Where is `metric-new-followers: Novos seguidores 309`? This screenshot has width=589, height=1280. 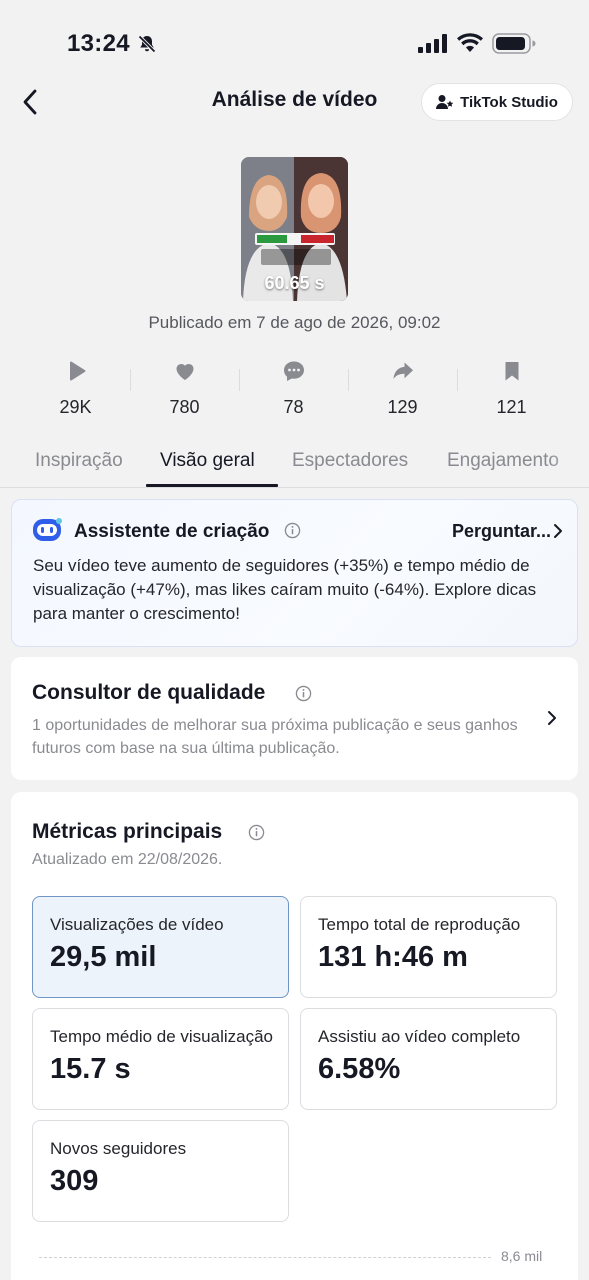
metric-new-followers: Novos seguidores 309 is located at coordinates (160, 1171).